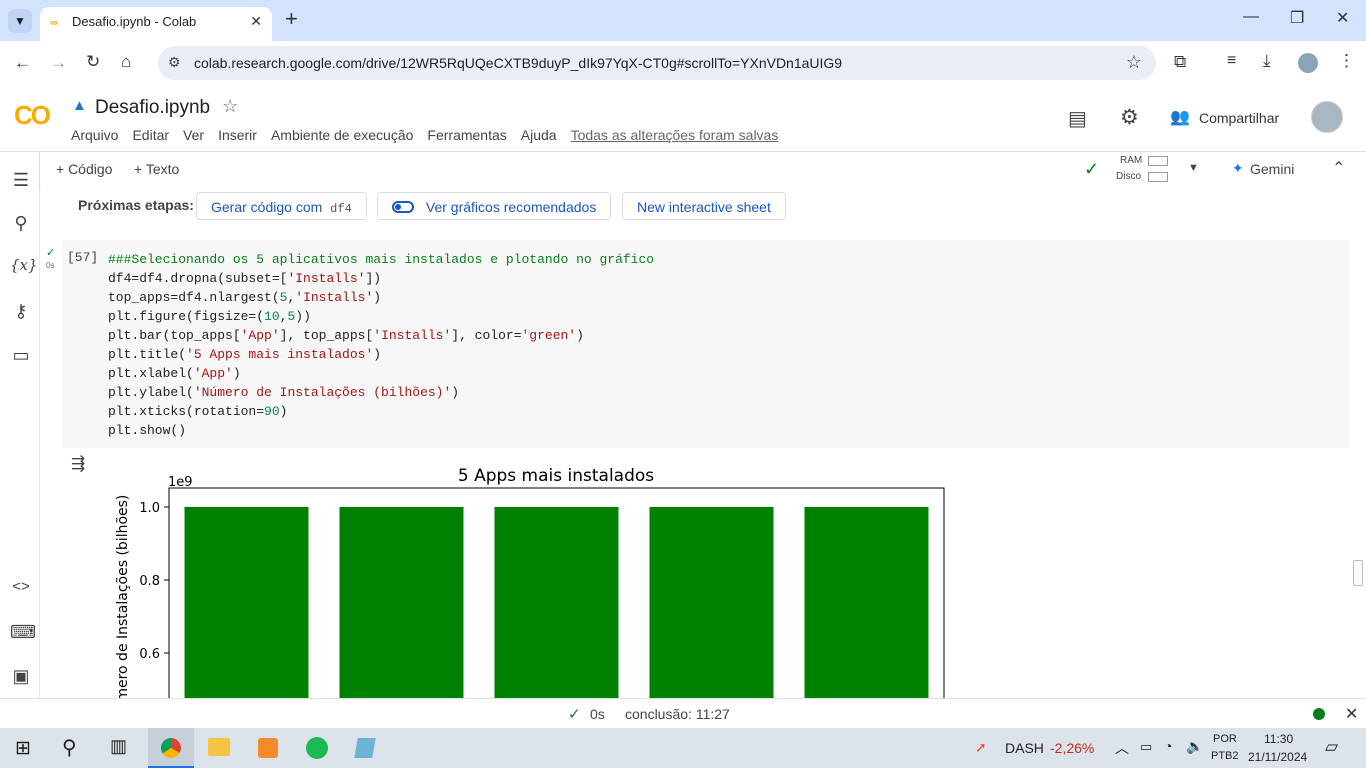 The image size is (1366, 768). What do you see at coordinates (118, 746) in the screenshot?
I see `task-view-icon: ▥` at bounding box center [118, 746].